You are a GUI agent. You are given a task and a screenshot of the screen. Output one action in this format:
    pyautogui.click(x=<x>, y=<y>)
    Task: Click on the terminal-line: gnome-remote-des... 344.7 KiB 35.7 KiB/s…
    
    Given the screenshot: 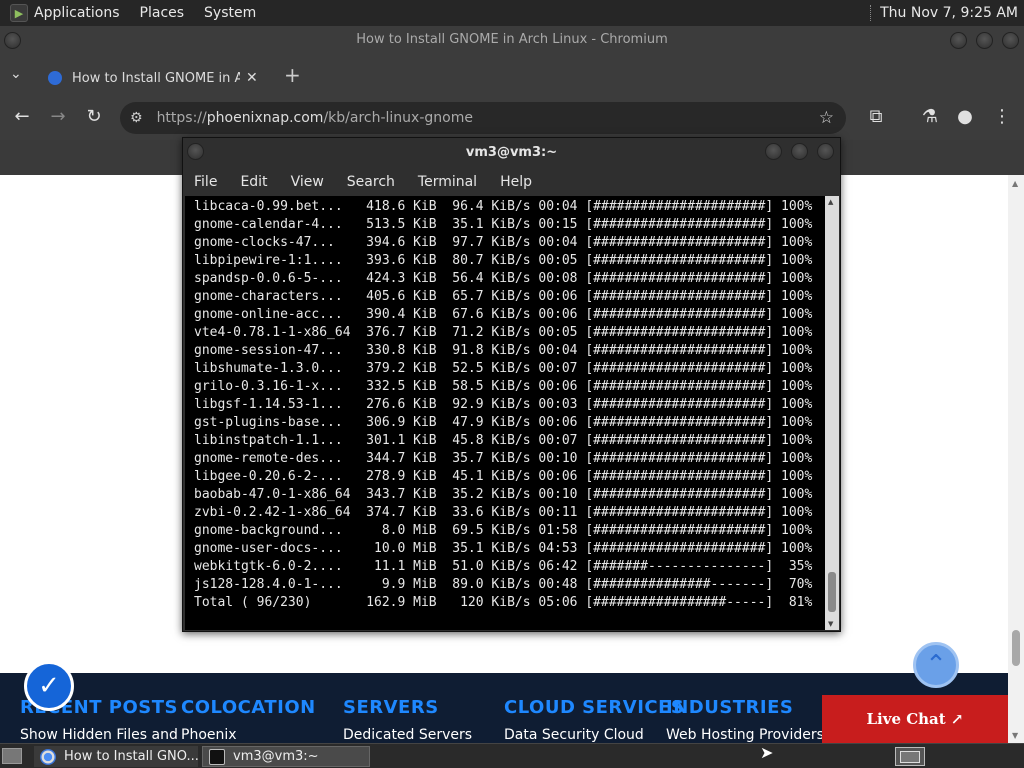 What is the action you would take?
    pyautogui.click(x=503, y=458)
    